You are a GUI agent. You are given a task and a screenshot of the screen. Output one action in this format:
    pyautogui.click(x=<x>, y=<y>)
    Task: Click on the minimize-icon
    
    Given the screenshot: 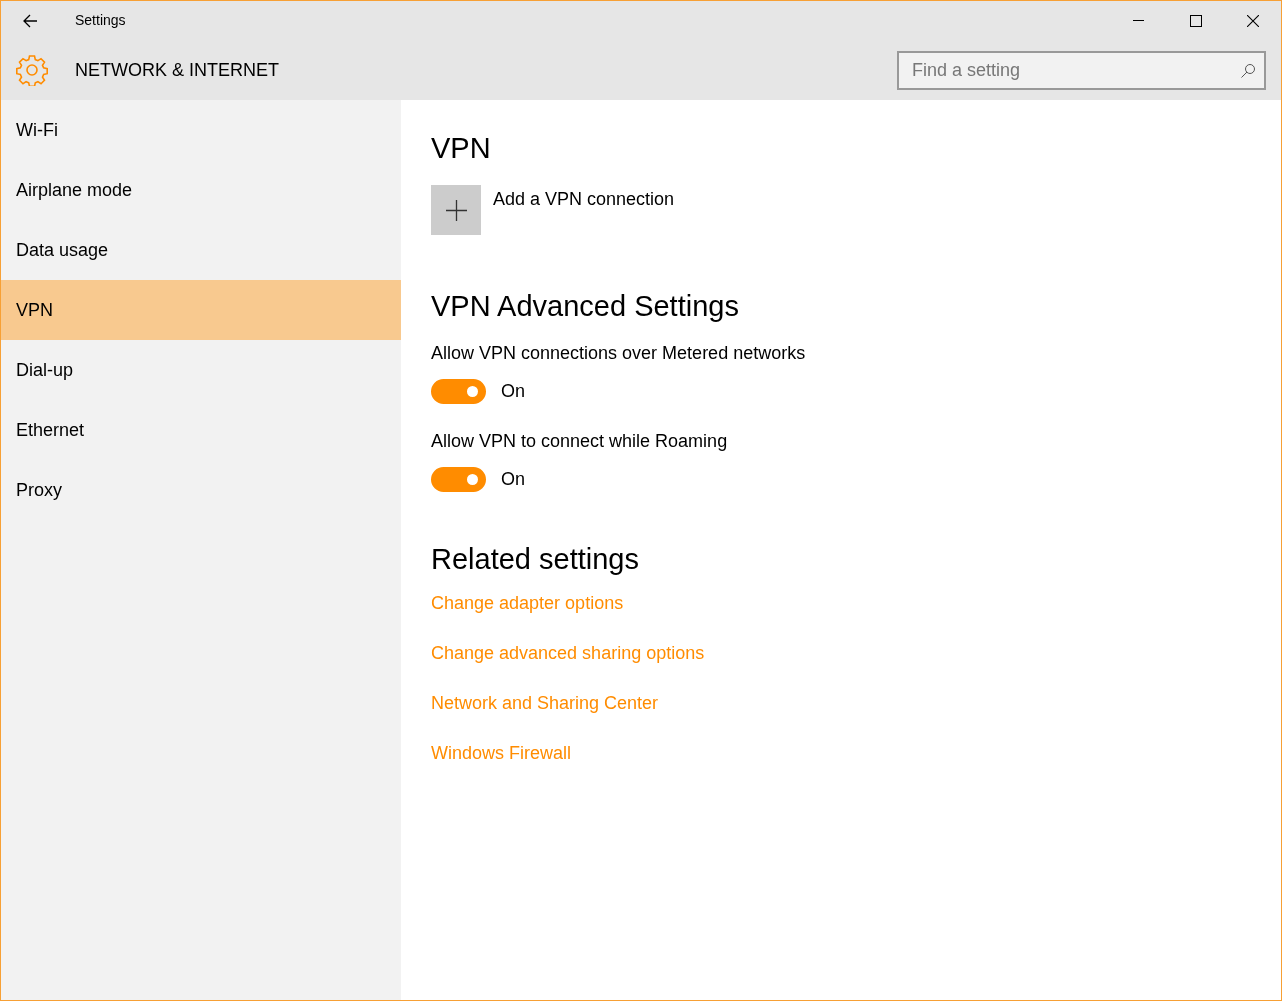 What is the action you would take?
    pyautogui.click(x=1138, y=20)
    